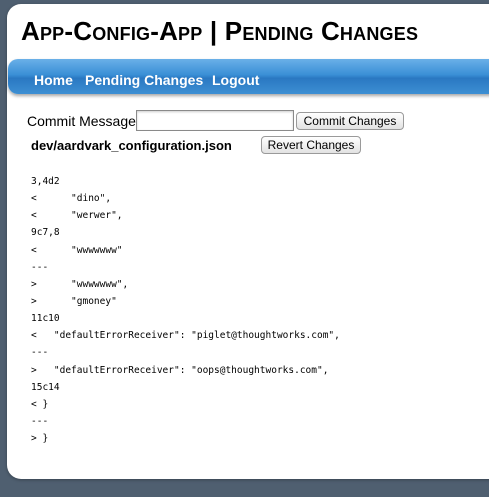 This screenshot has width=489, height=497. I want to click on diff-line: 3,4d2, so click(45, 181).